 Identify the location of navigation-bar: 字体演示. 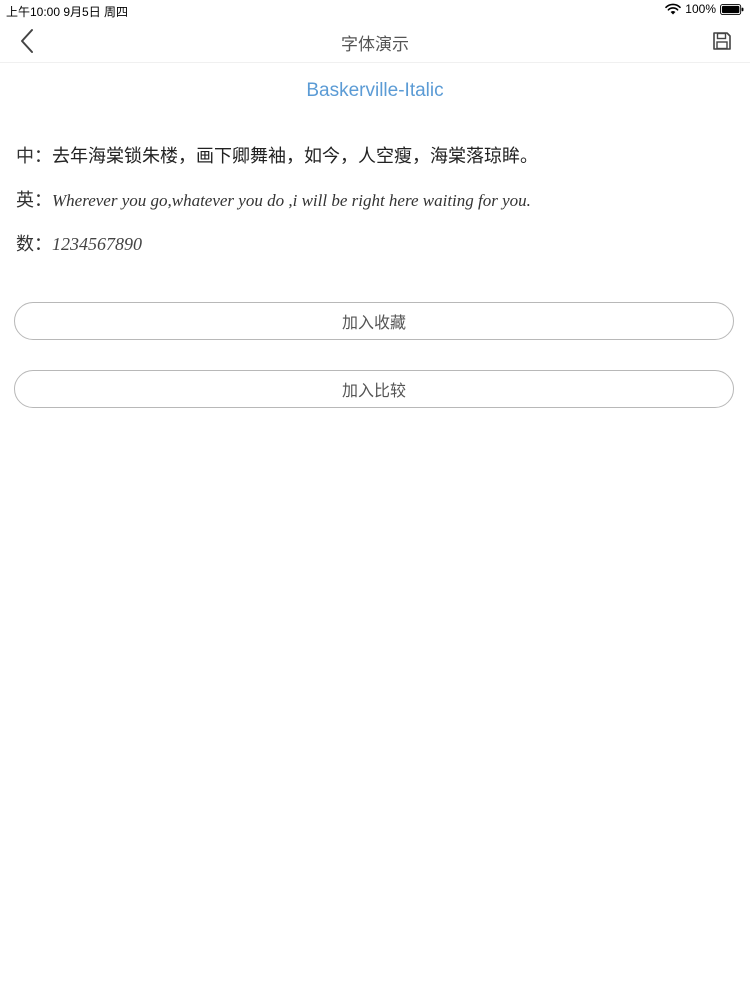
(375, 41).